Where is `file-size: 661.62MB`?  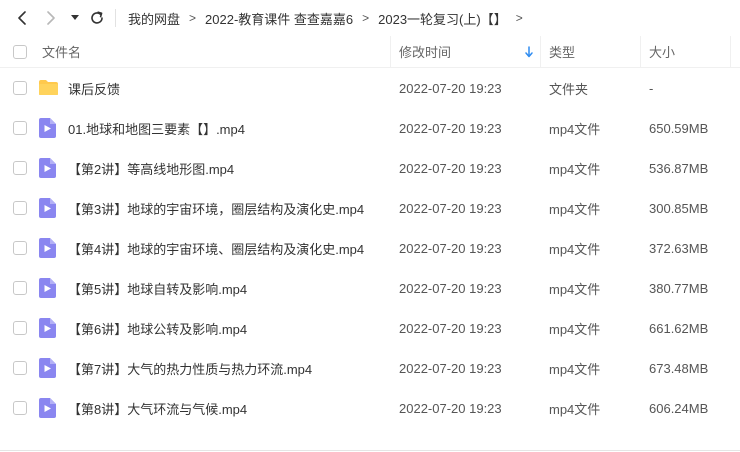
file-size: 661.62MB is located at coordinates (679, 328).